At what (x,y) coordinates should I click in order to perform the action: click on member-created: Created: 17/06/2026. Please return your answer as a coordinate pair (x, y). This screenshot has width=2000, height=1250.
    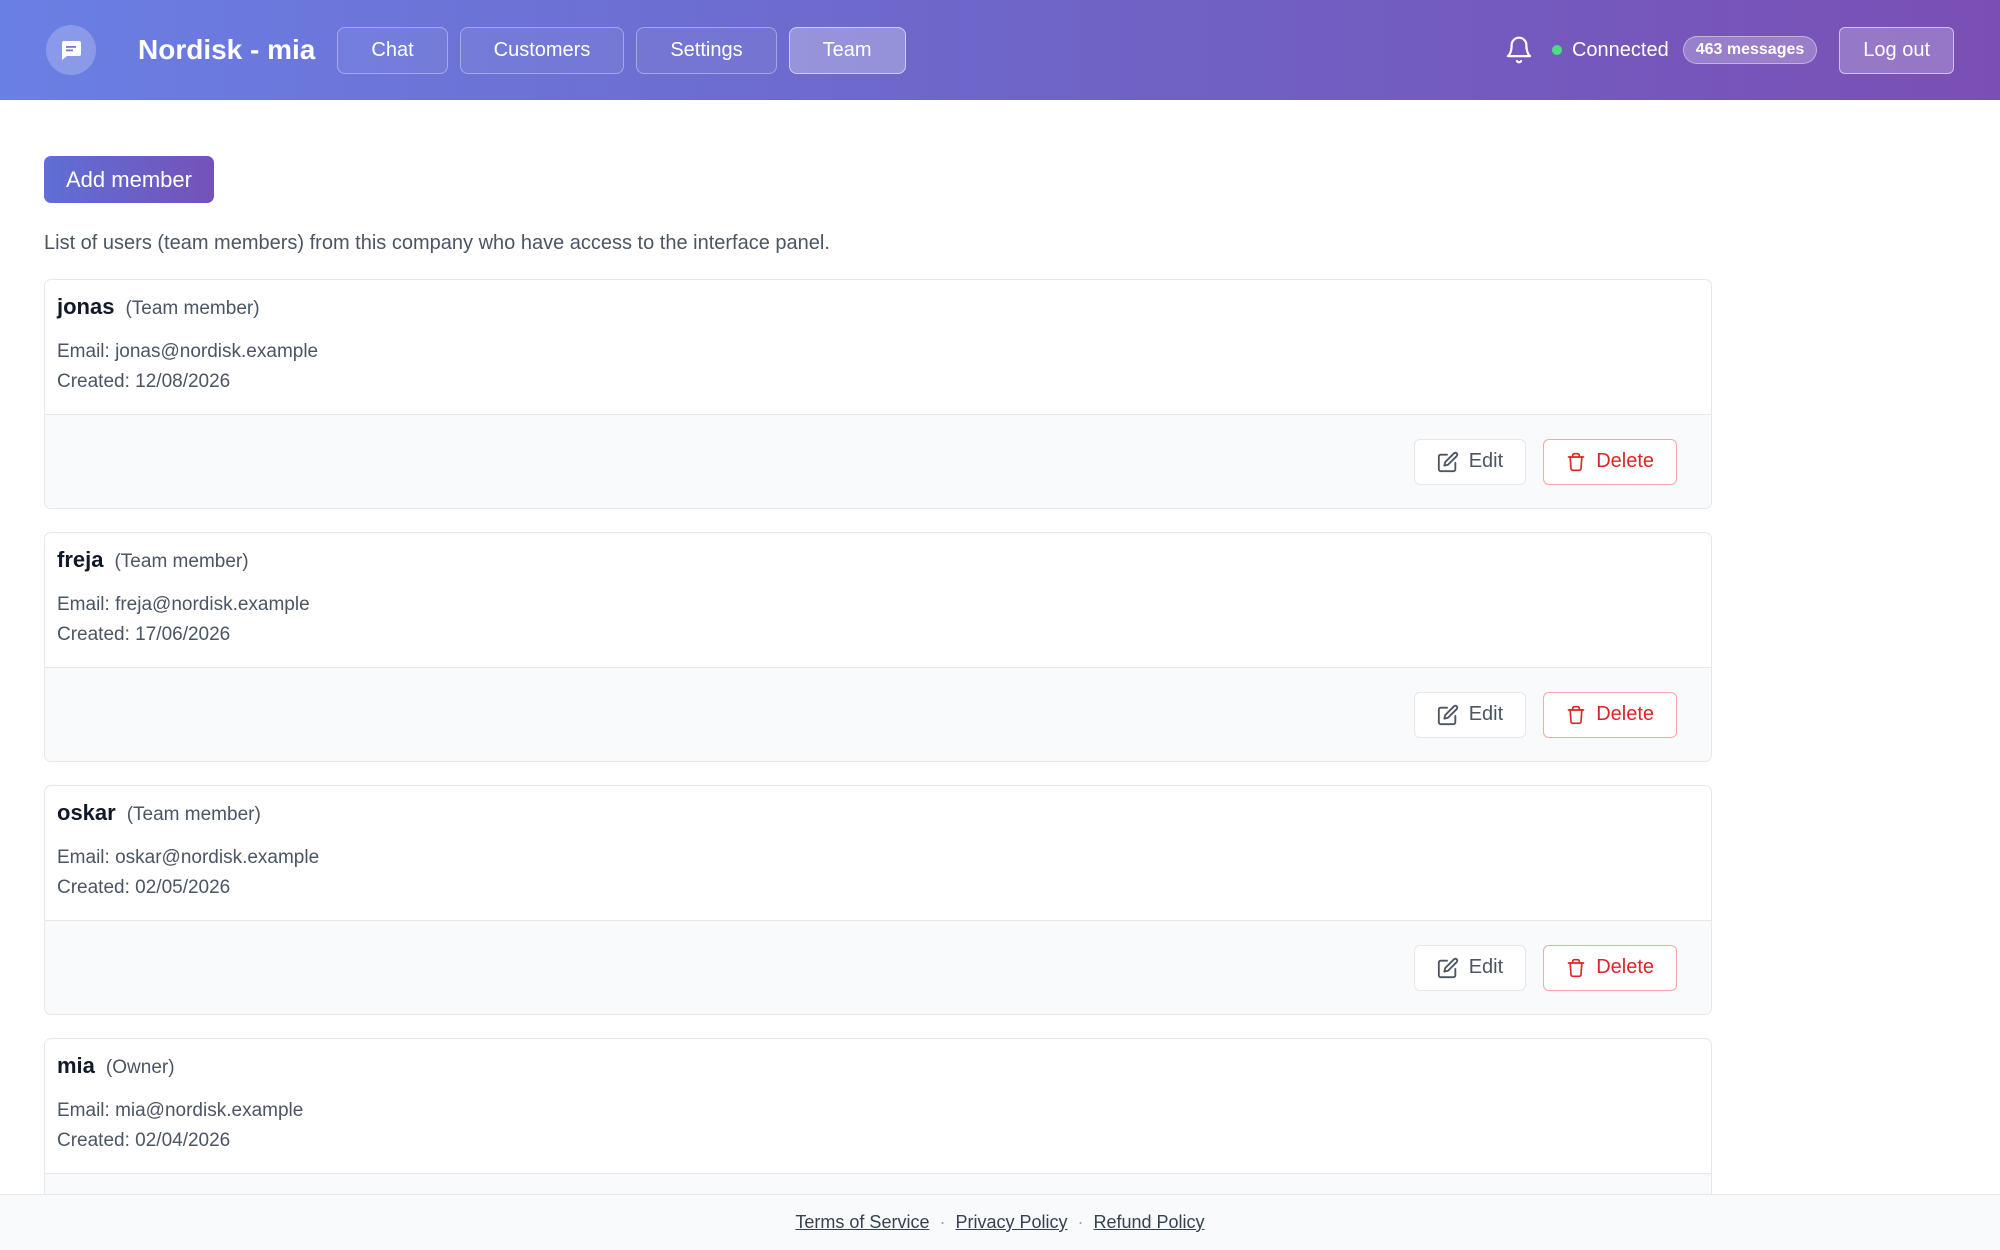
    Looking at the image, I should click on (144, 634).